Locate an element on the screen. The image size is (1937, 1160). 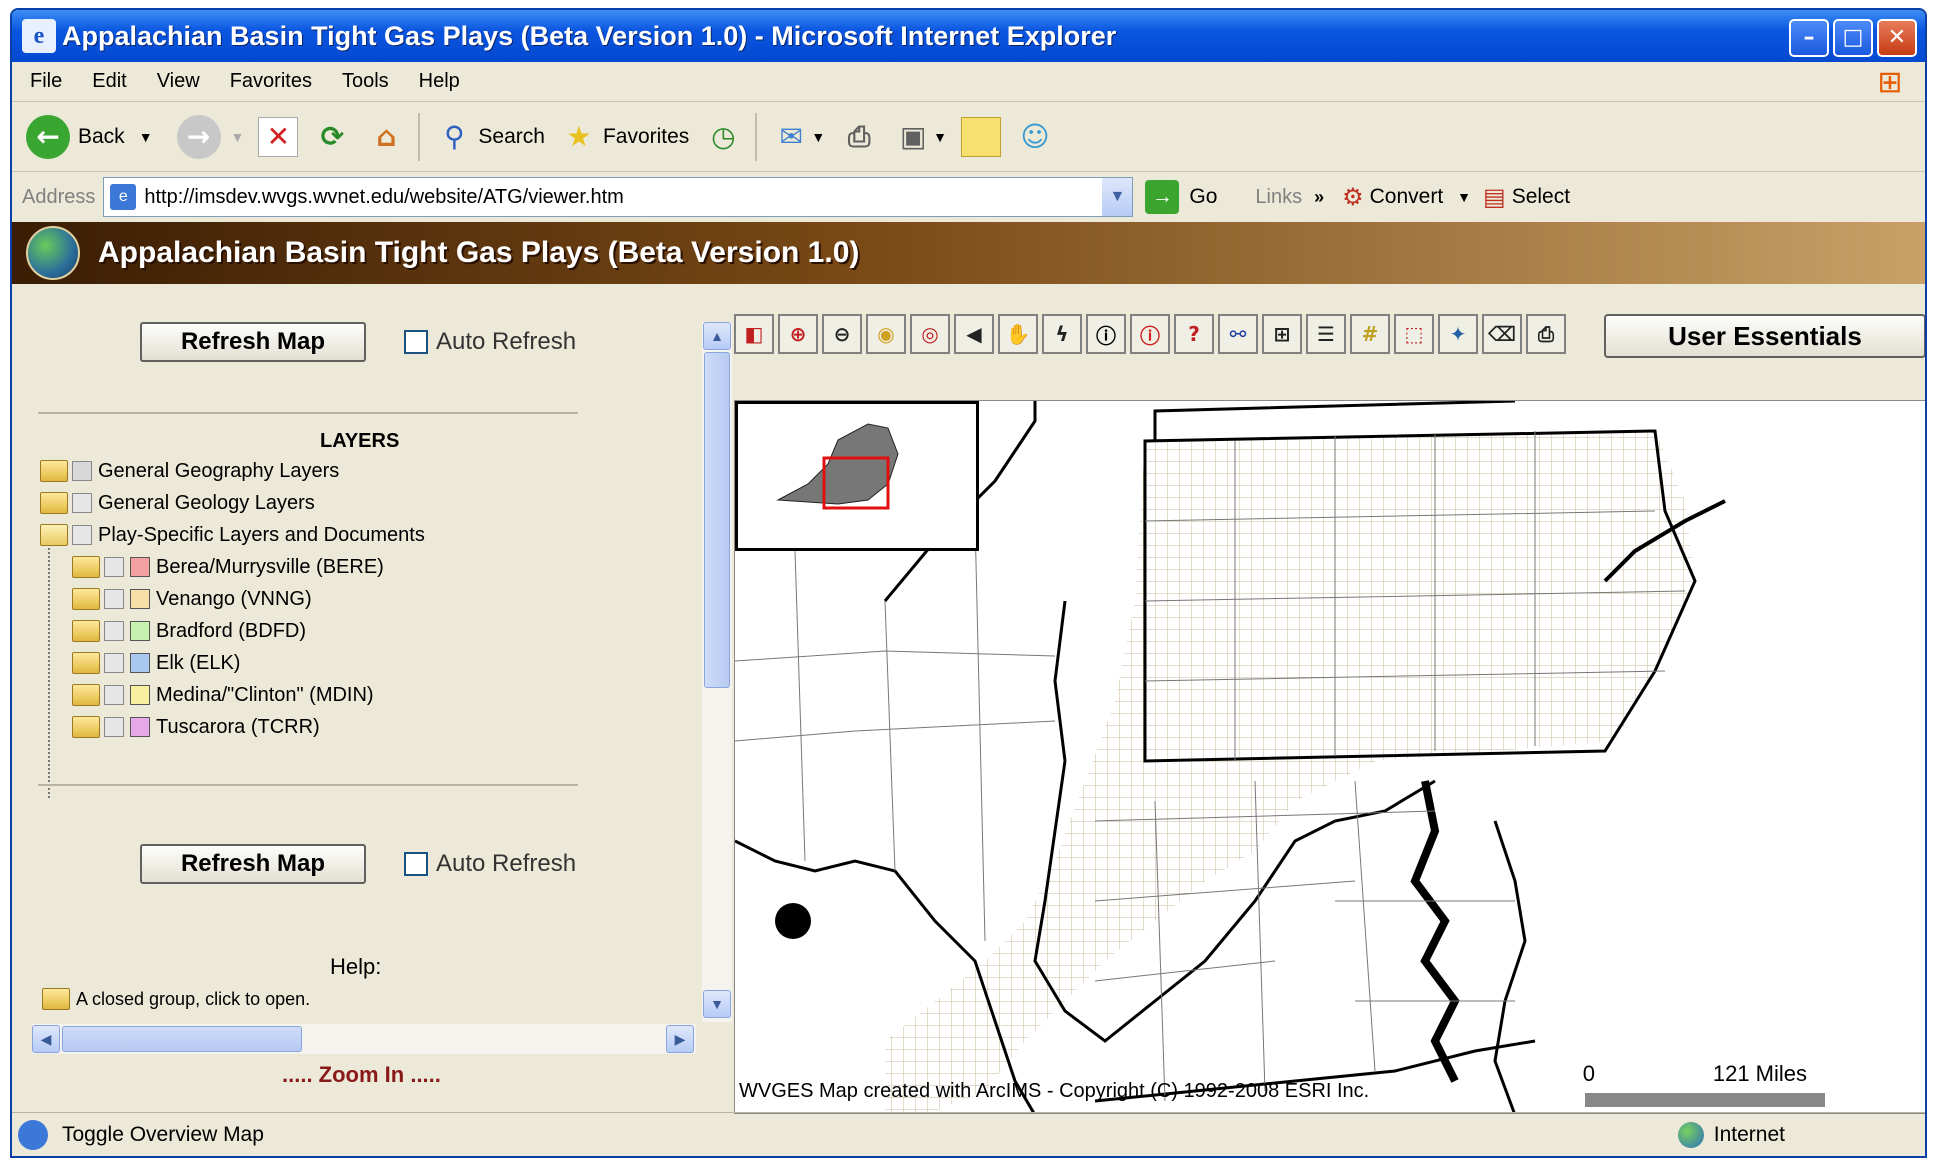
print-map-icon: ⎙ is located at coordinates (1546, 334).